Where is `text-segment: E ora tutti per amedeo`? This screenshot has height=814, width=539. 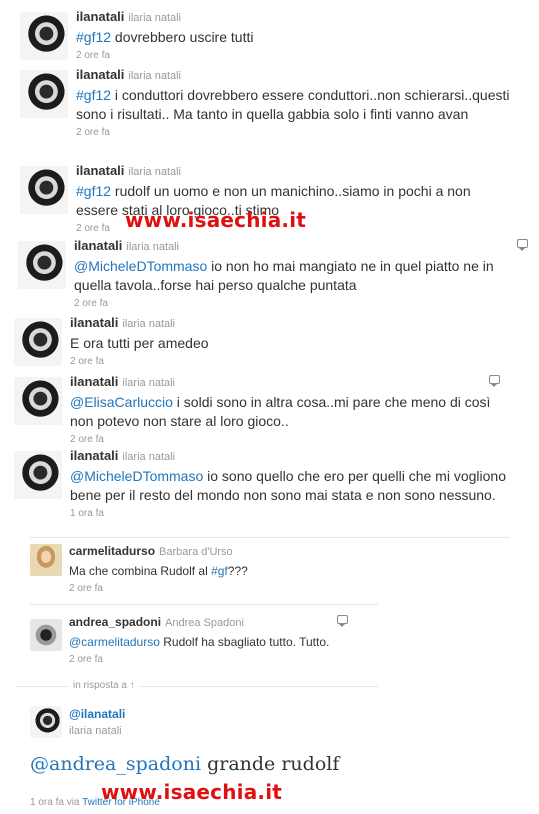
text-segment: E ora tutti per amedeo is located at coordinates (139, 343).